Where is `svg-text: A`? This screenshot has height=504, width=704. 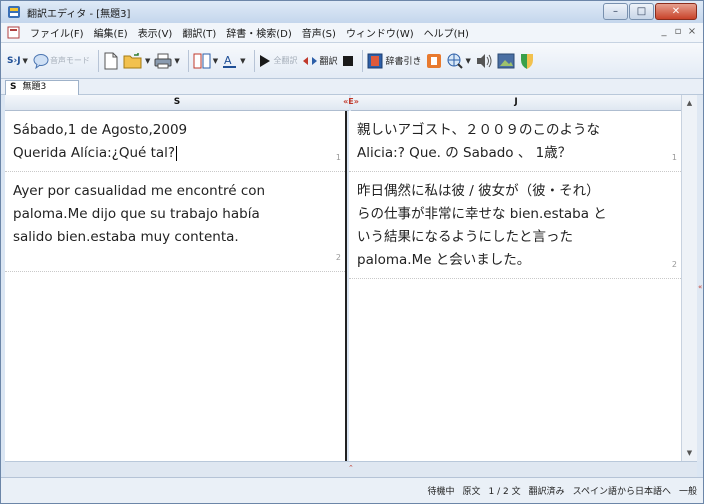 svg-text: A is located at coordinates (228, 60).